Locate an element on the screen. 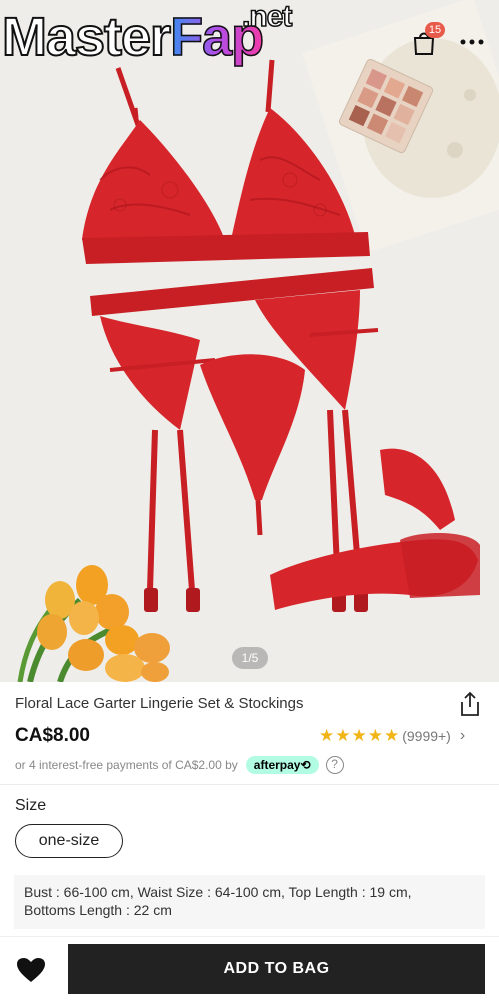  more-dots-icon is located at coordinates (472, 42).